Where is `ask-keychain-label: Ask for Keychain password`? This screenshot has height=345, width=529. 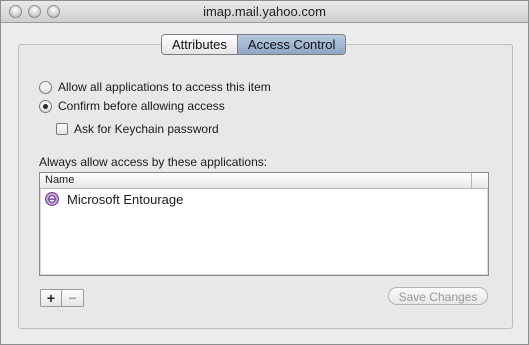 ask-keychain-label: Ask for Keychain password is located at coordinates (146, 129).